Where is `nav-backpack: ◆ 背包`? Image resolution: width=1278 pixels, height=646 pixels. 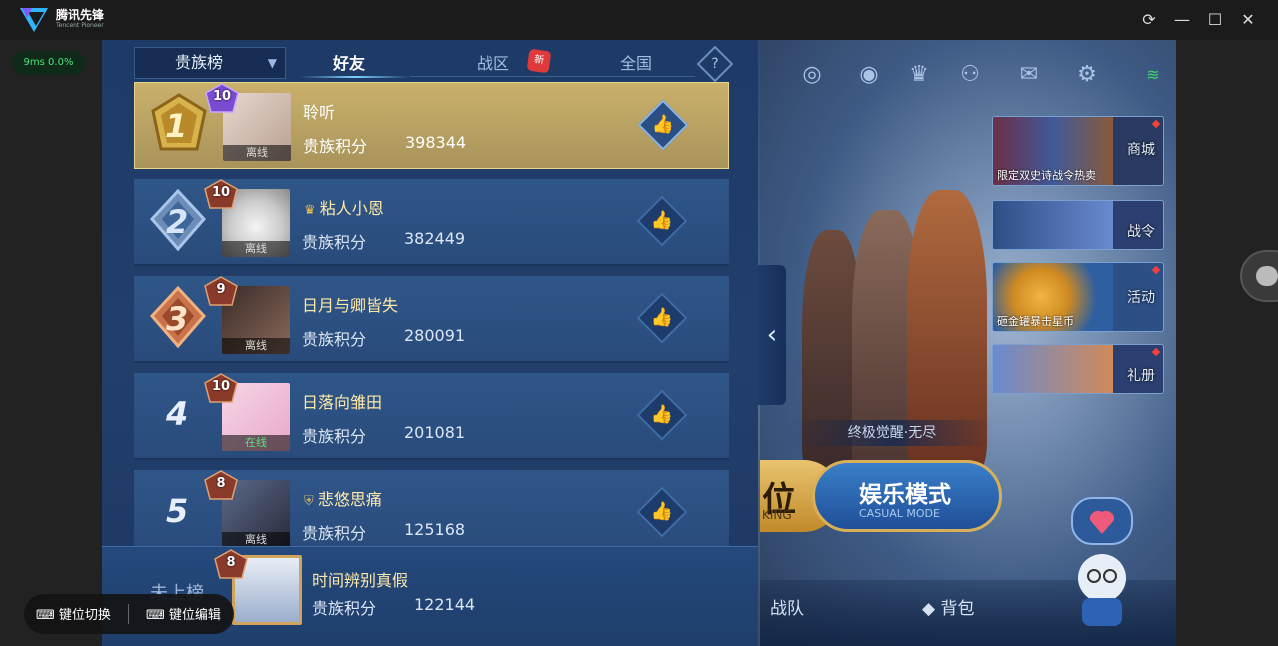
nav-backpack: ◆ 背包 is located at coordinates (948, 606).